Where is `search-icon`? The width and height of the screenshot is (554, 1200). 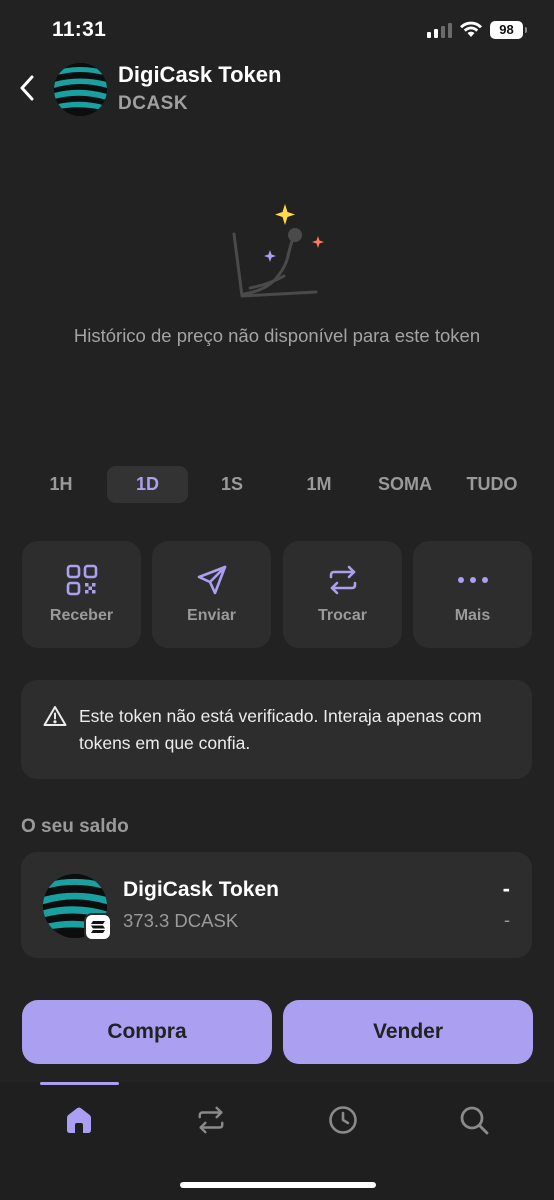 search-icon is located at coordinates (474, 1120).